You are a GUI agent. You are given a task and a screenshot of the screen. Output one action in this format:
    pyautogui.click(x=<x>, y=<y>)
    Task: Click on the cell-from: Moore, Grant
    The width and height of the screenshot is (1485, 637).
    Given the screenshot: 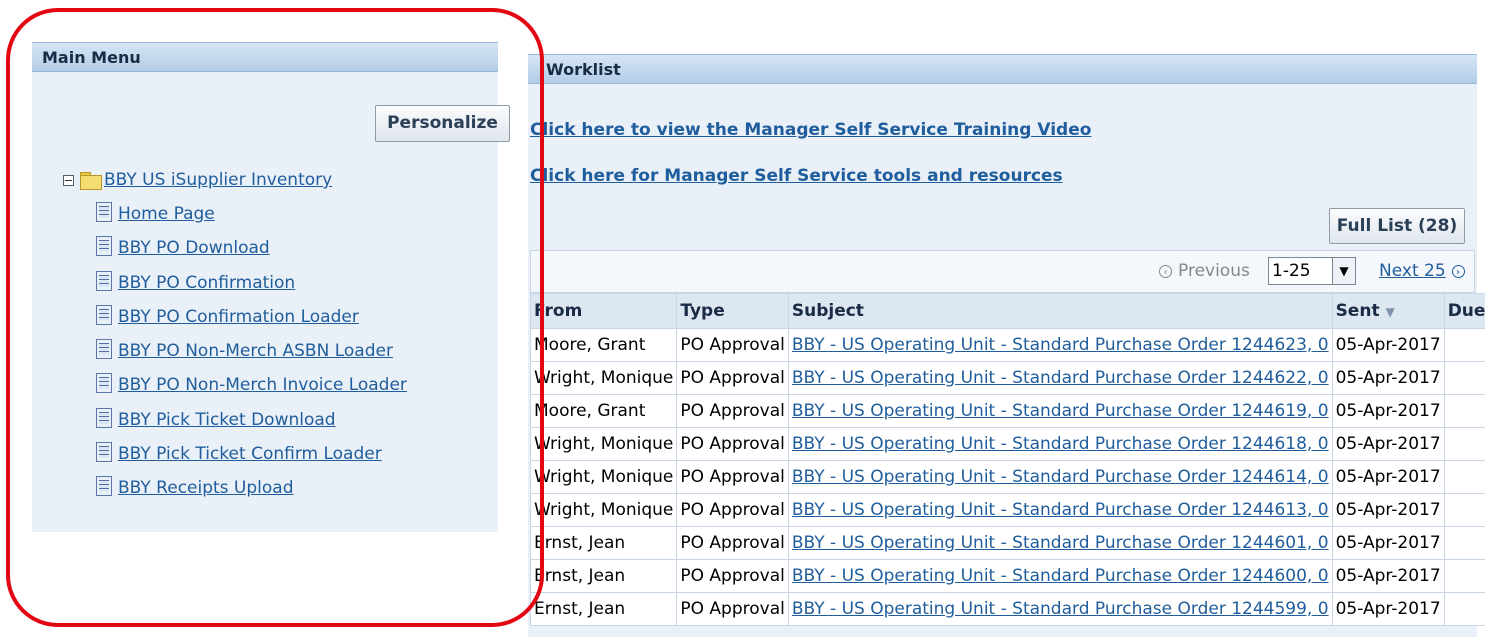 What is the action you would take?
    pyautogui.click(x=603, y=345)
    